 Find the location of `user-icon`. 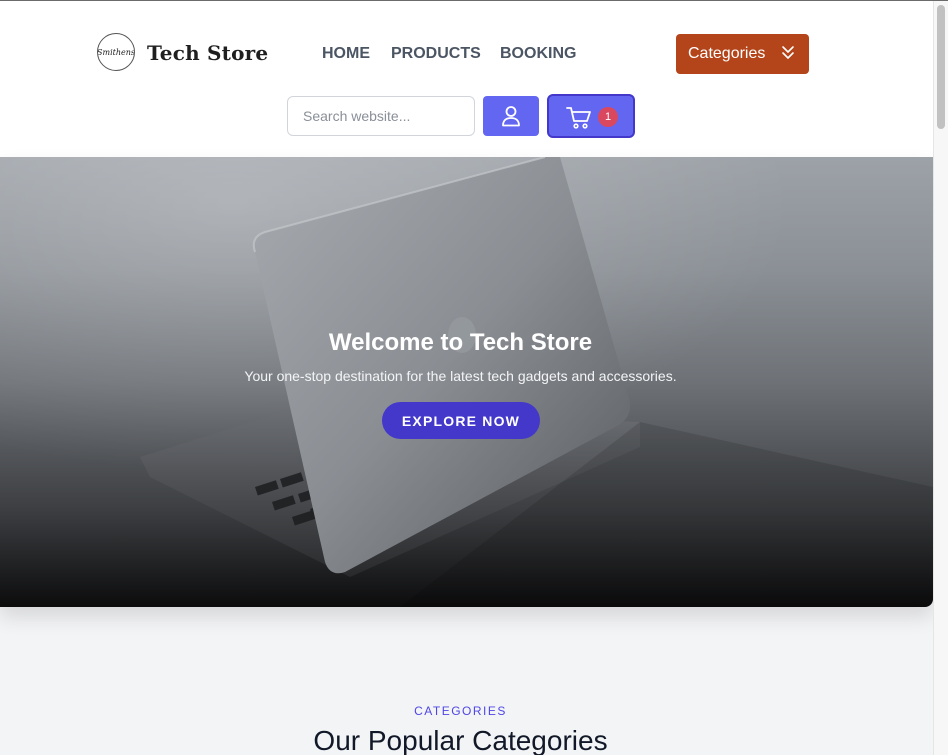

user-icon is located at coordinates (511, 116).